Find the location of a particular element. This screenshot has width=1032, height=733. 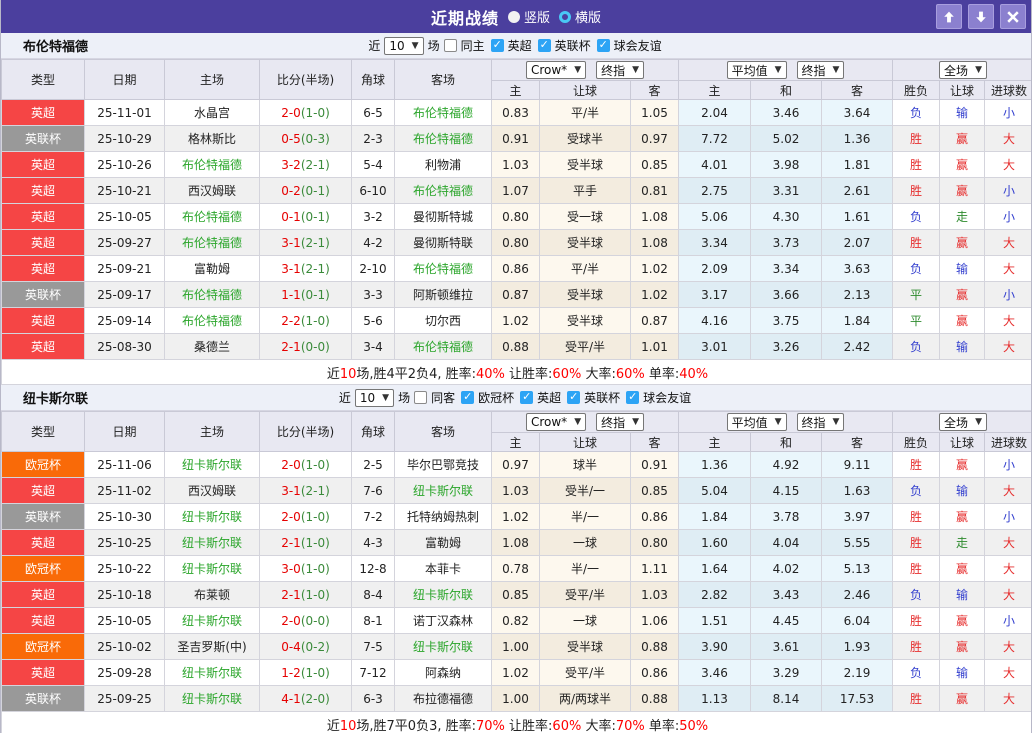

horizontal-layout-radio: 横版 is located at coordinates (580, 16).